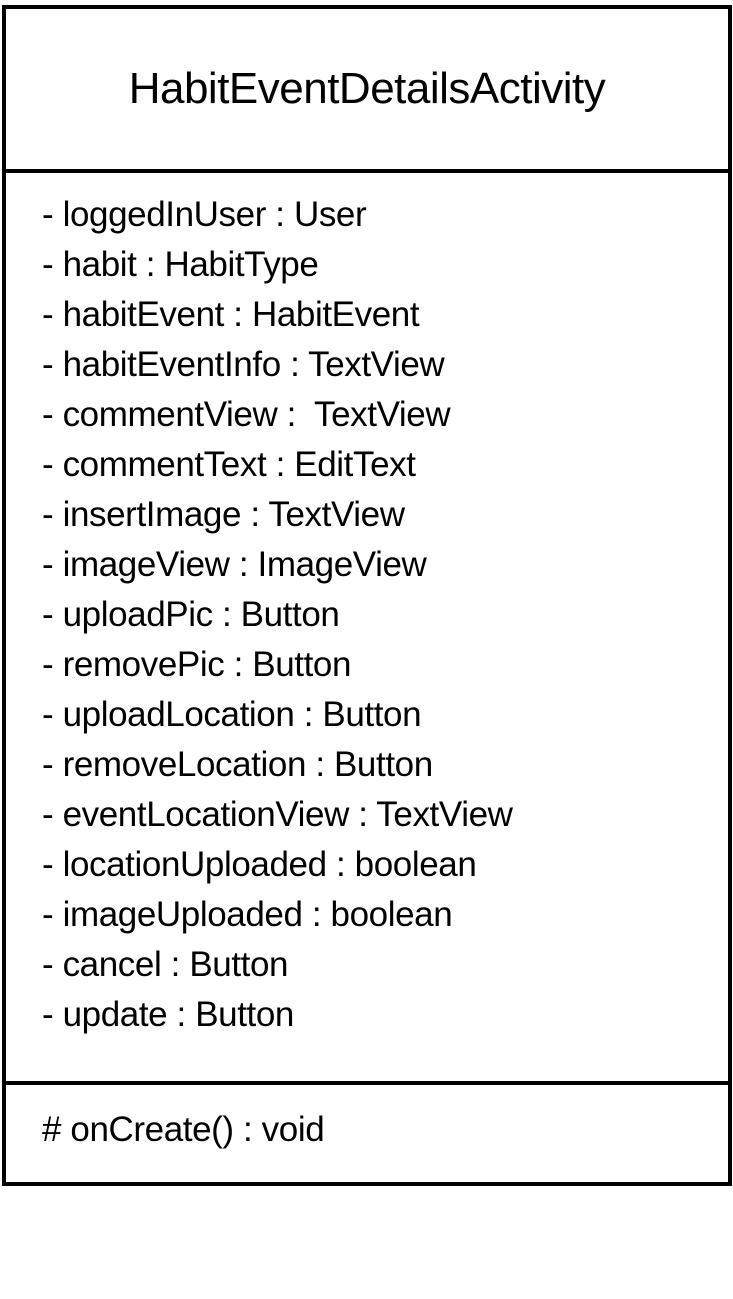  I want to click on attribute-remove-location: - removeLocation : Button, so click(237, 764).